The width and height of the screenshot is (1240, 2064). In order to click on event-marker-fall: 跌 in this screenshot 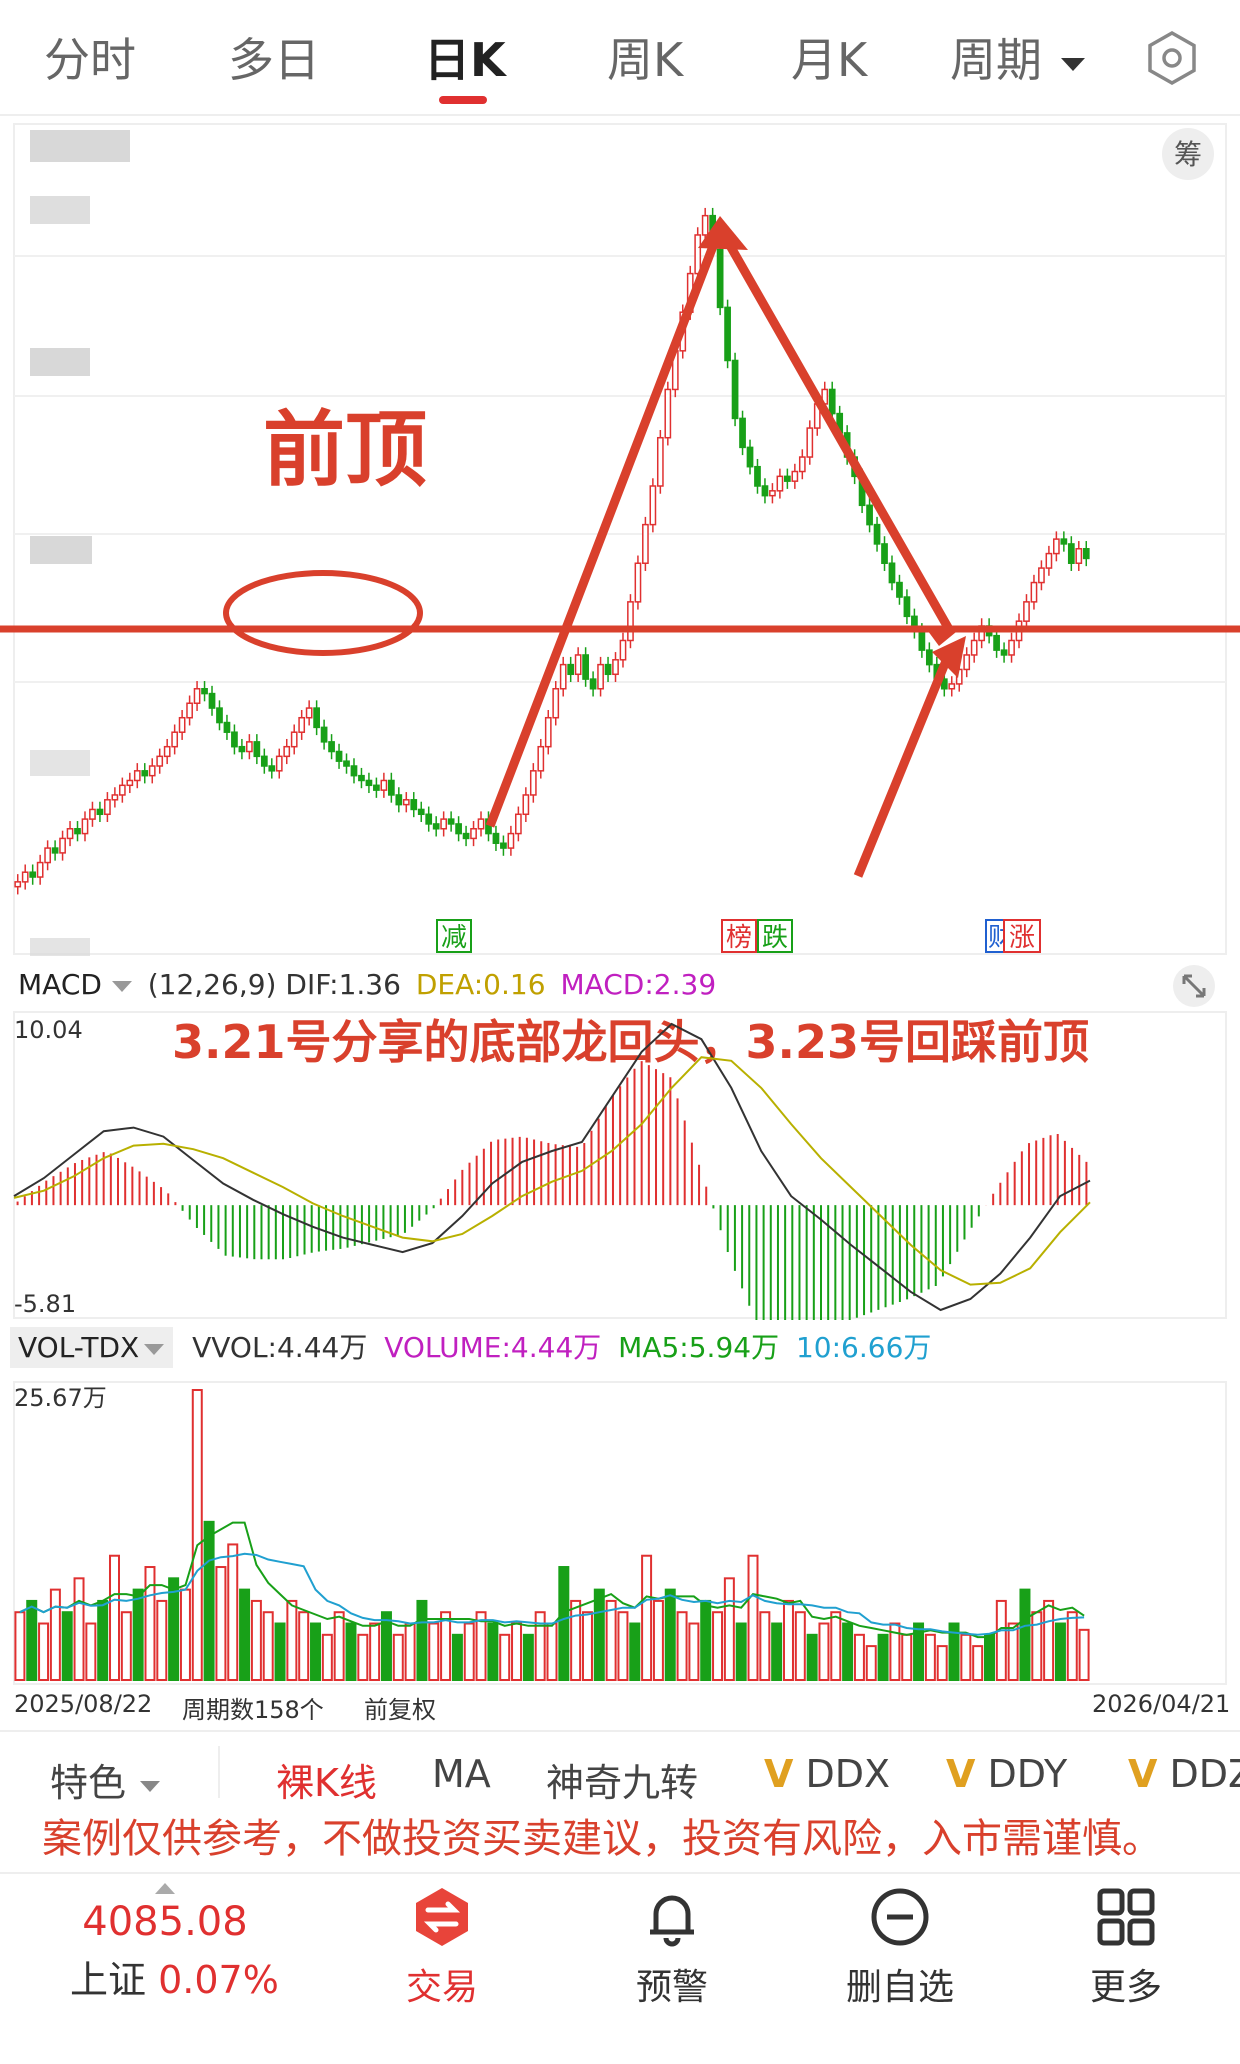, I will do `click(775, 938)`.